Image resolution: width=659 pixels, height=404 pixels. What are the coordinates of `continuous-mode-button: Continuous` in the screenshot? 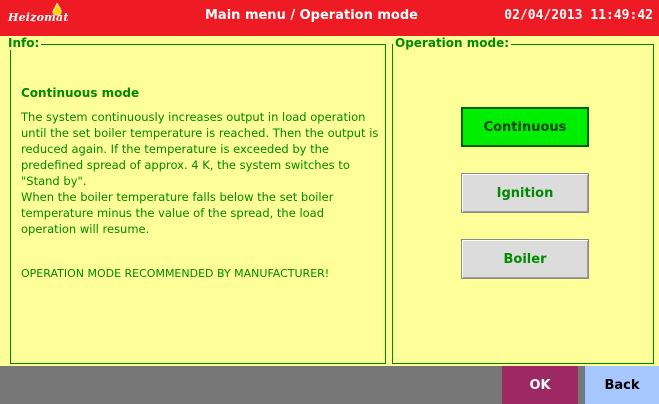 It's located at (525, 127).